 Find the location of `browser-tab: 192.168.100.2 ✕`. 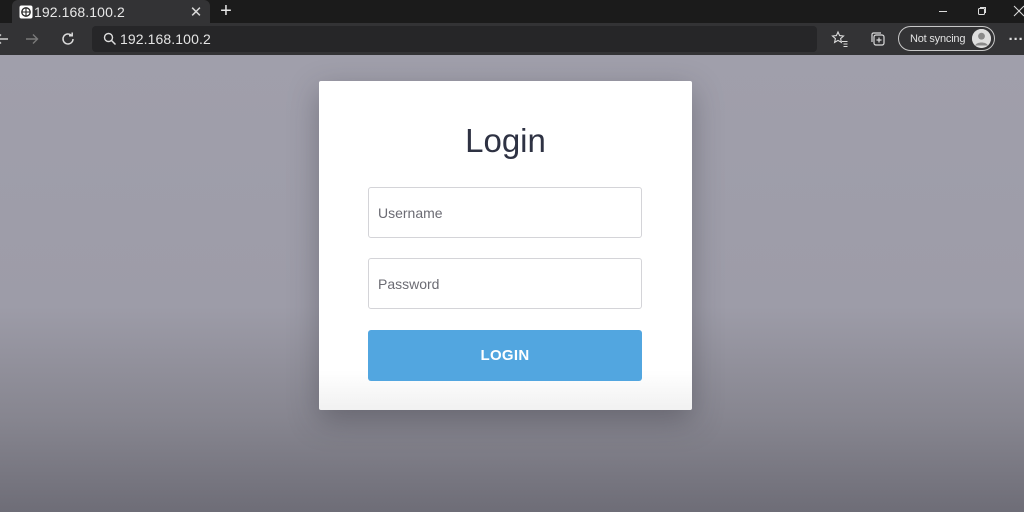

browser-tab: 192.168.100.2 ✕ is located at coordinates (111, 11).